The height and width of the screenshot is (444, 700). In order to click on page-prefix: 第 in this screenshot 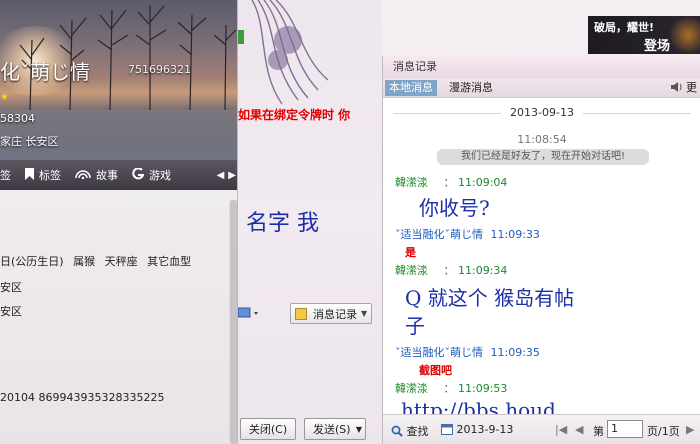, I will do `click(598, 431)`.